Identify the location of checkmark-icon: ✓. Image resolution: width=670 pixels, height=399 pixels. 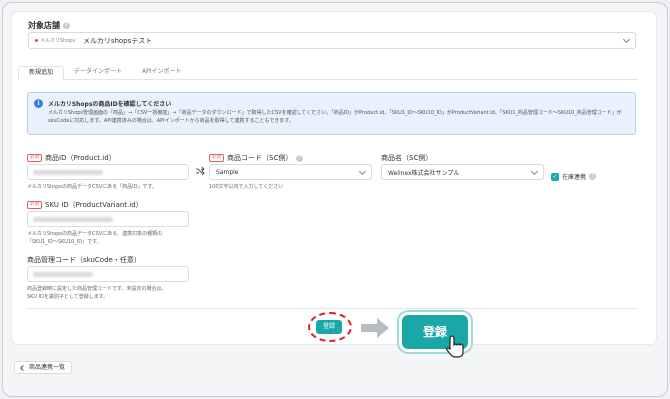
(555, 176).